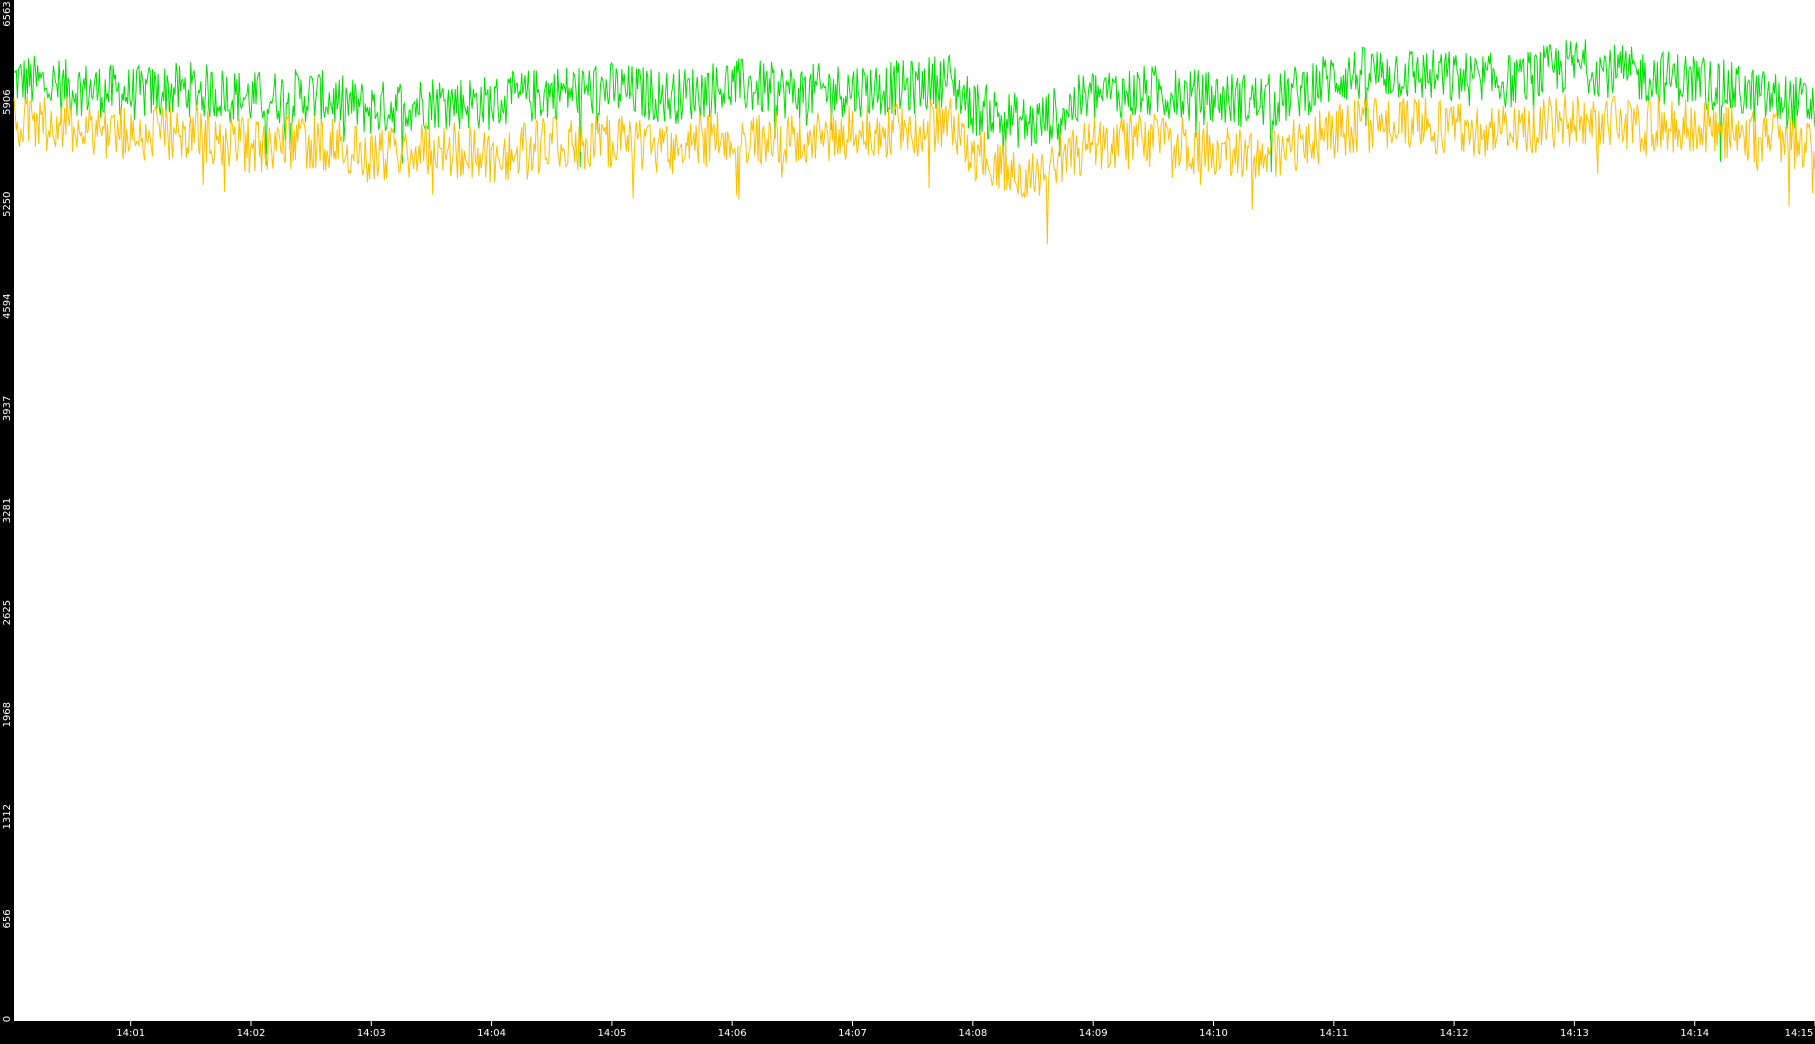 Image resolution: width=1815 pixels, height=1044 pixels. What do you see at coordinates (7, 408) in the screenshot?
I see `y-tick-label: 3937` at bounding box center [7, 408].